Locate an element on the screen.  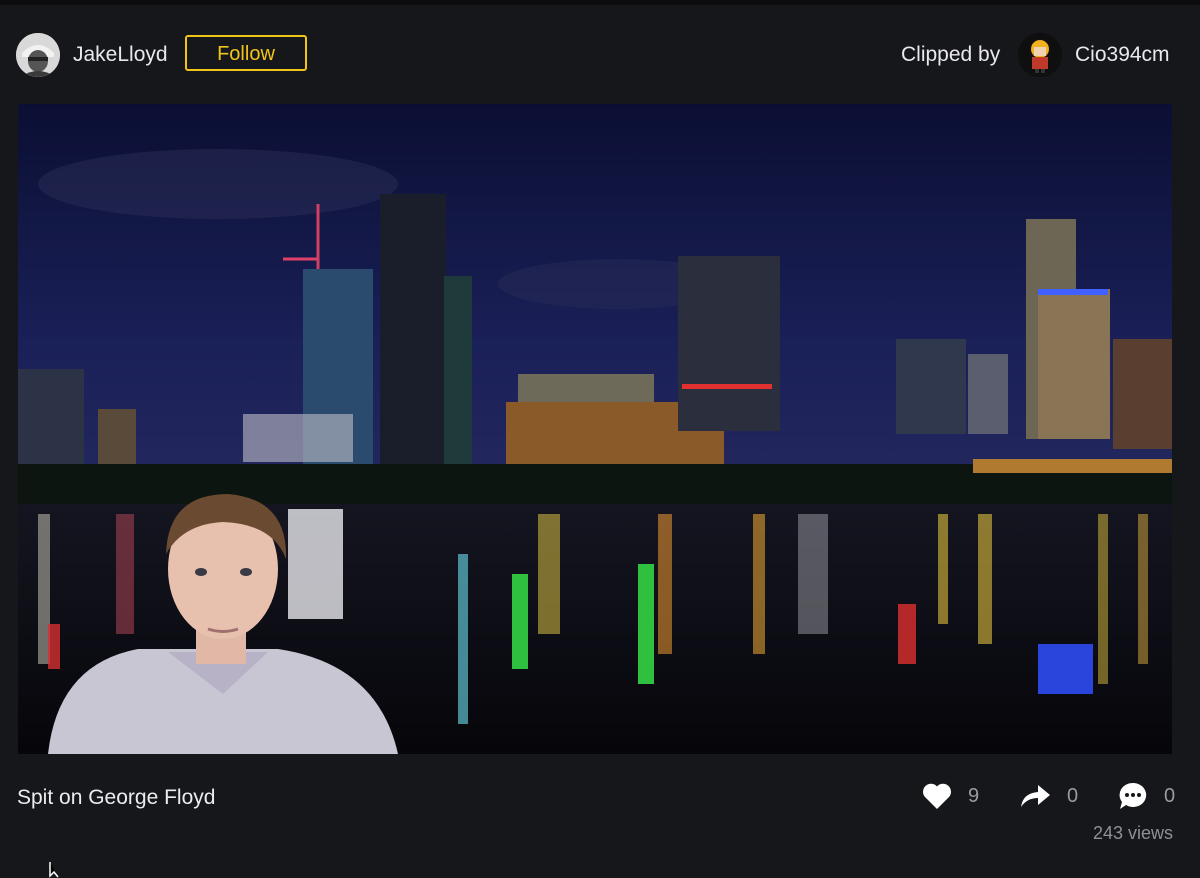
follow-button: Follow is located at coordinates (246, 53).